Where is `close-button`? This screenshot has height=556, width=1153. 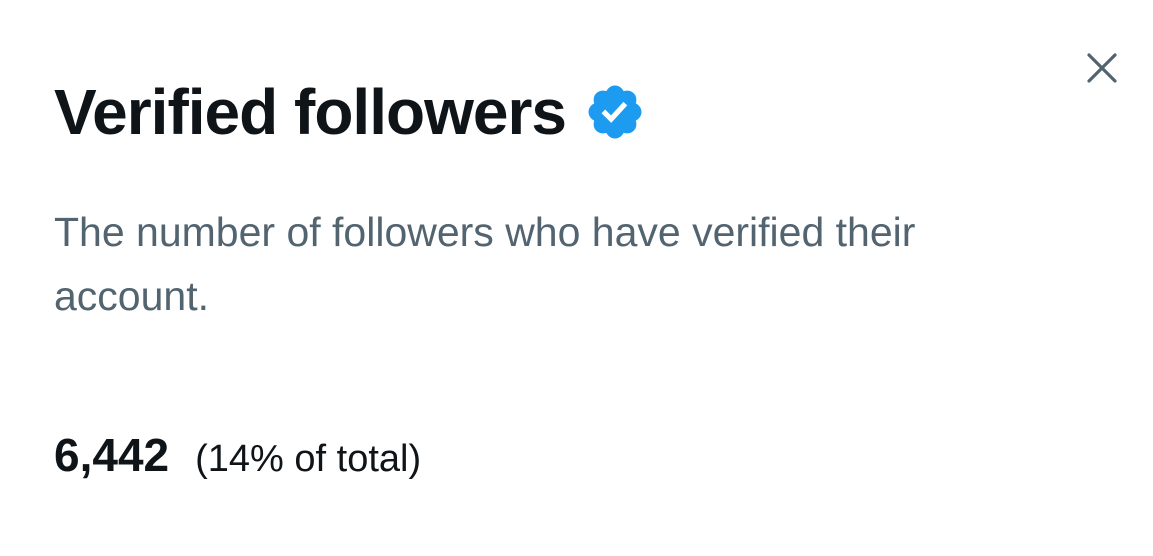 close-button is located at coordinates (1102, 68).